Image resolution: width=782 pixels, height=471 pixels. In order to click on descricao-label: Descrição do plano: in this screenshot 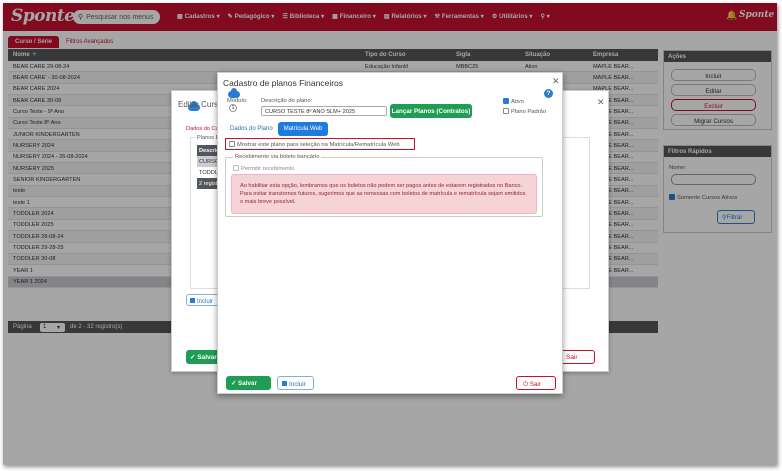, I will do `click(287, 101)`.